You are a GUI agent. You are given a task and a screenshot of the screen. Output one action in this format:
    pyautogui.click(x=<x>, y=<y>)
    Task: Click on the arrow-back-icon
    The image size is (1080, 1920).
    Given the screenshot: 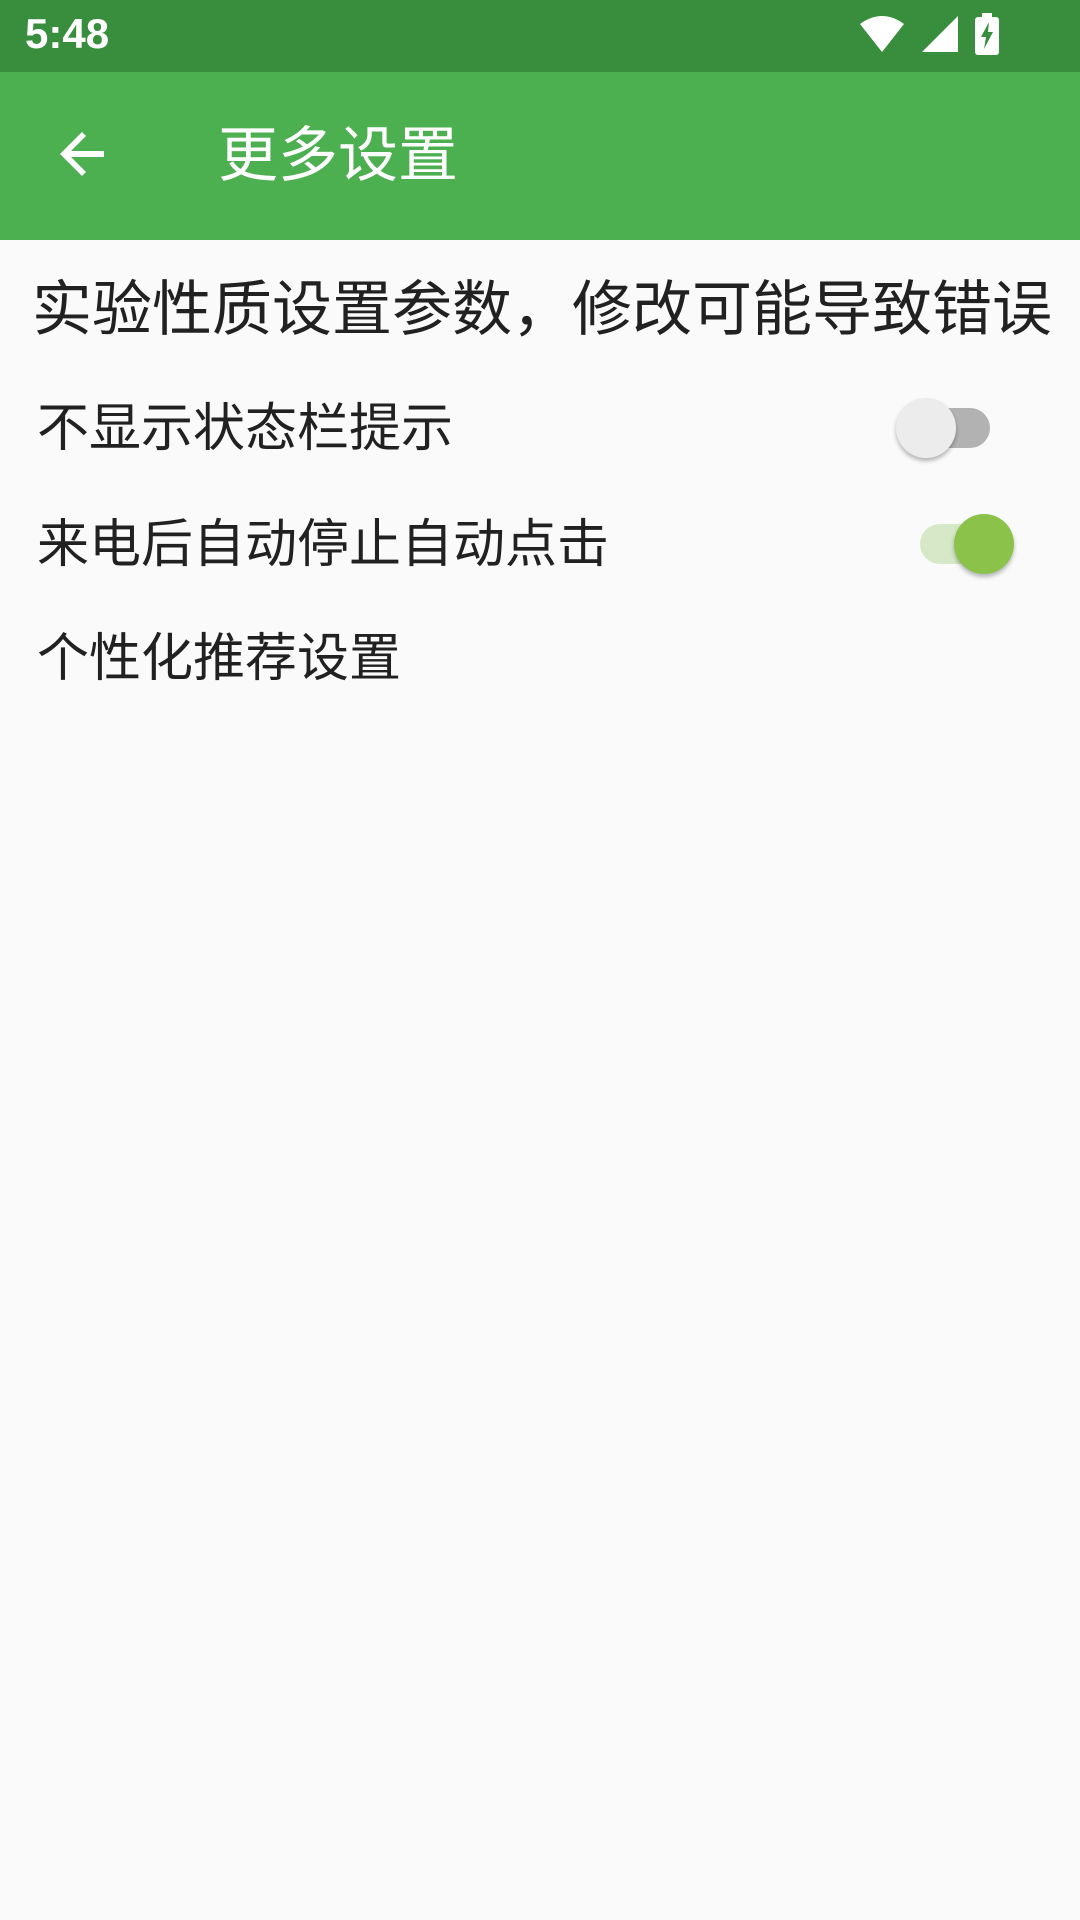 What is the action you would take?
    pyautogui.click(x=84, y=156)
    